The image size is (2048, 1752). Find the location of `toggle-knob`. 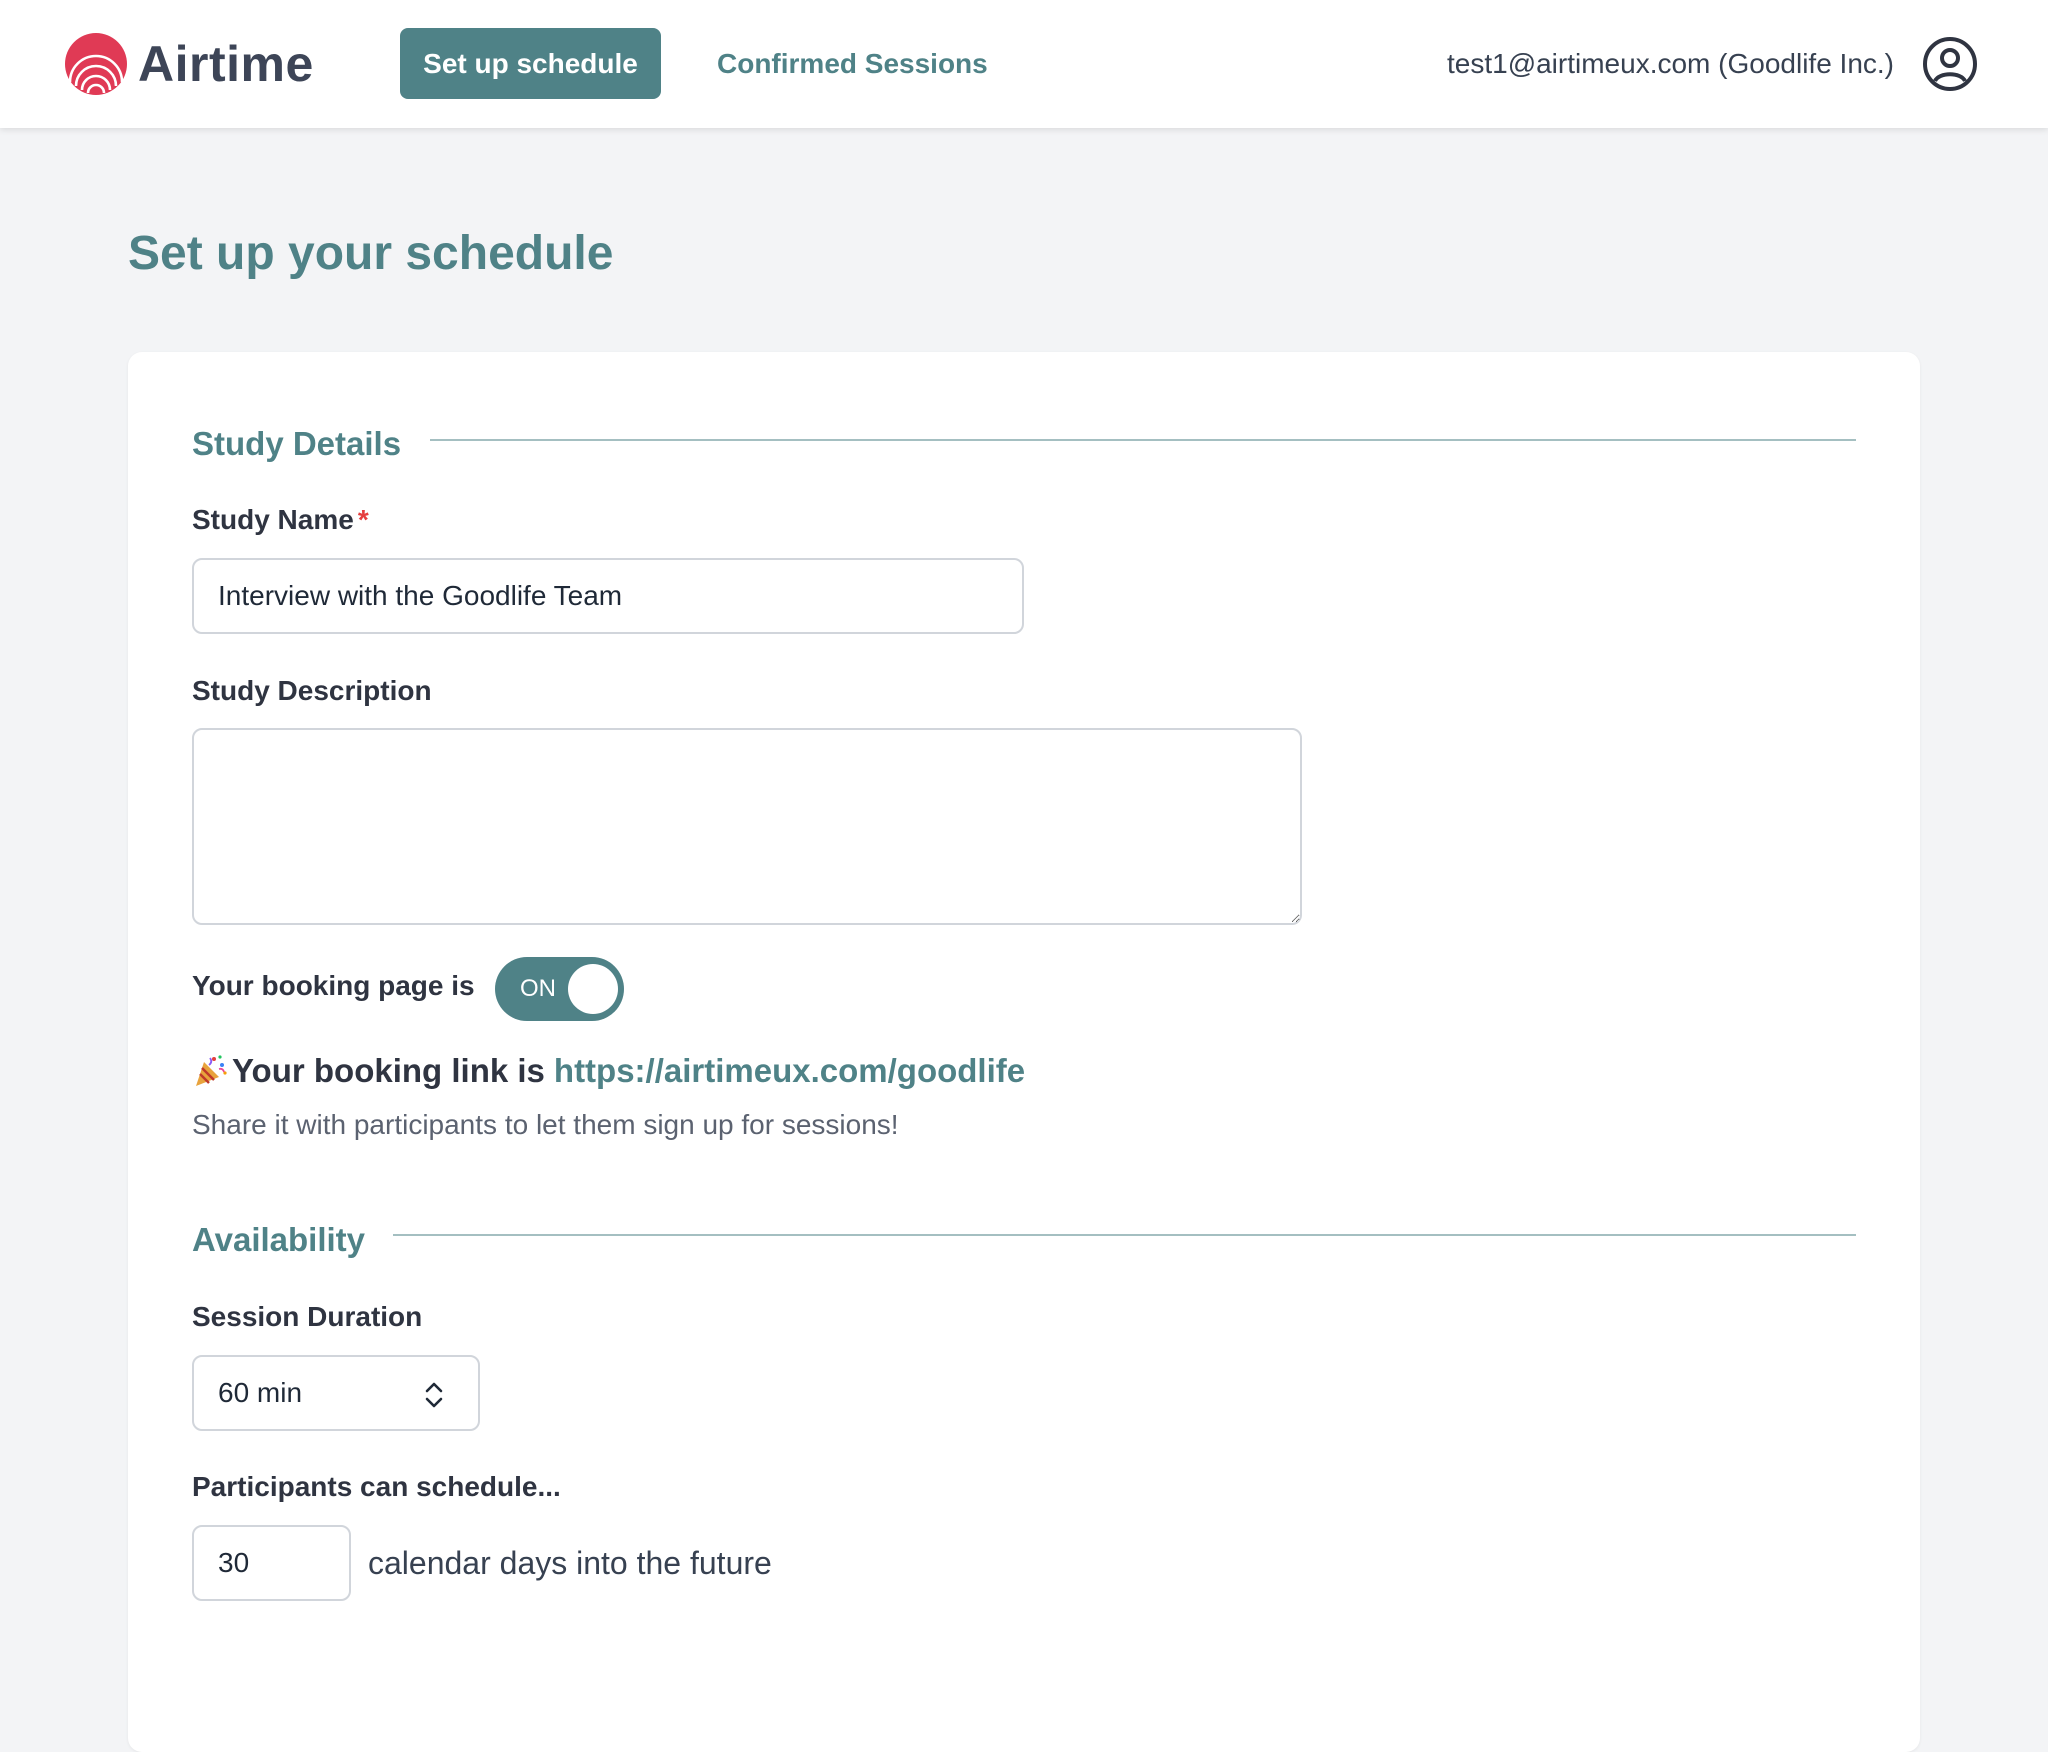

toggle-knob is located at coordinates (593, 989).